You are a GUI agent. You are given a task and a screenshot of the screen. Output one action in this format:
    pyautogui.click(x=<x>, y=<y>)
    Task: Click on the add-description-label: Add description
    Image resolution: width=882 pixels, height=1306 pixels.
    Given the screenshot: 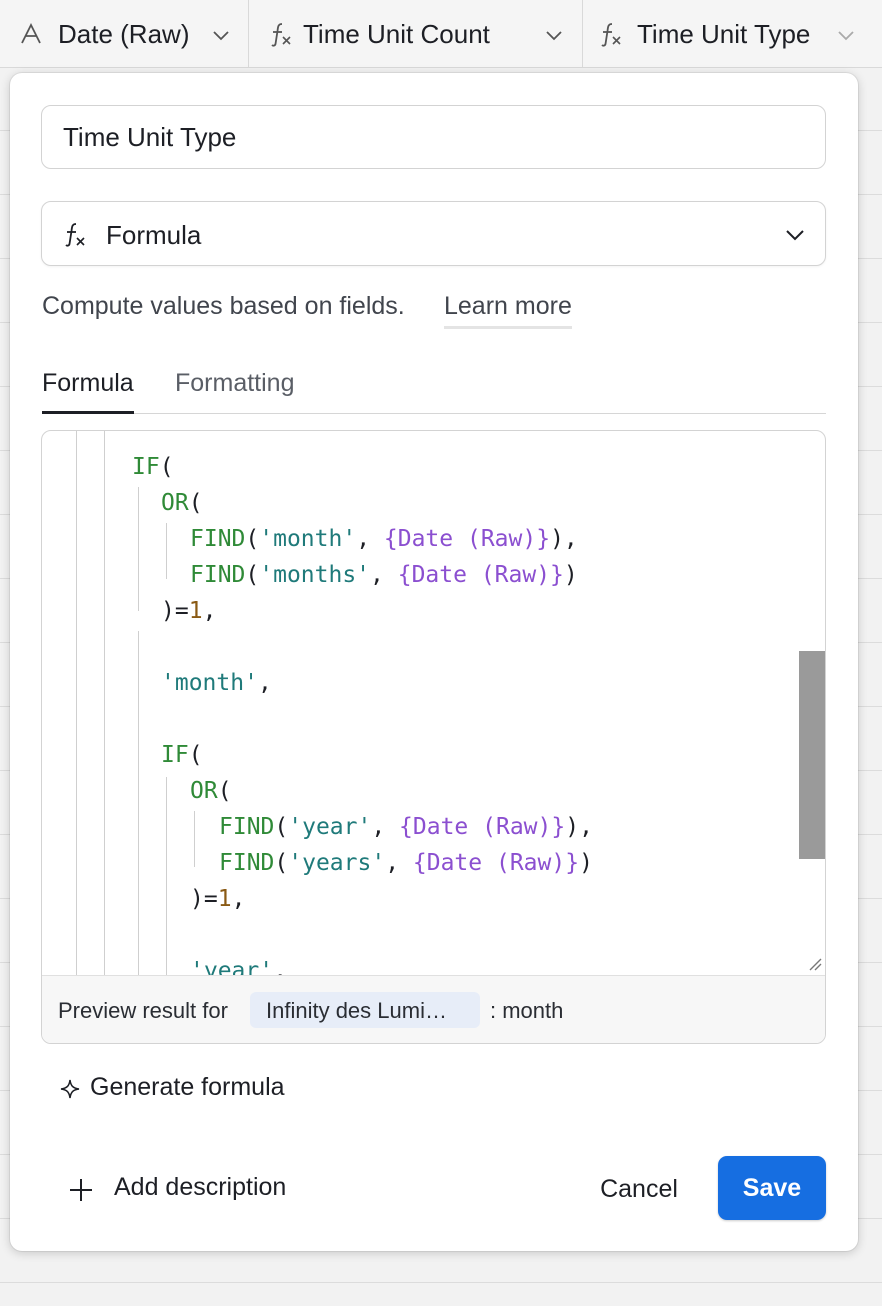 What is the action you would take?
    pyautogui.click(x=200, y=1187)
    